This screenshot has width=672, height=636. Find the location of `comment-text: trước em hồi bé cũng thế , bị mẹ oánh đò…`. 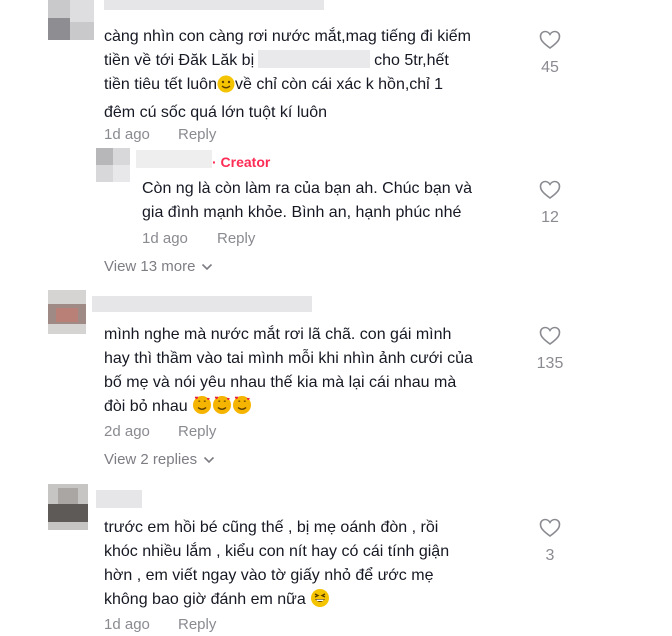

comment-text: trước em hồi bé cũng thế , bị mẹ oánh đò… is located at coordinates (276, 566).